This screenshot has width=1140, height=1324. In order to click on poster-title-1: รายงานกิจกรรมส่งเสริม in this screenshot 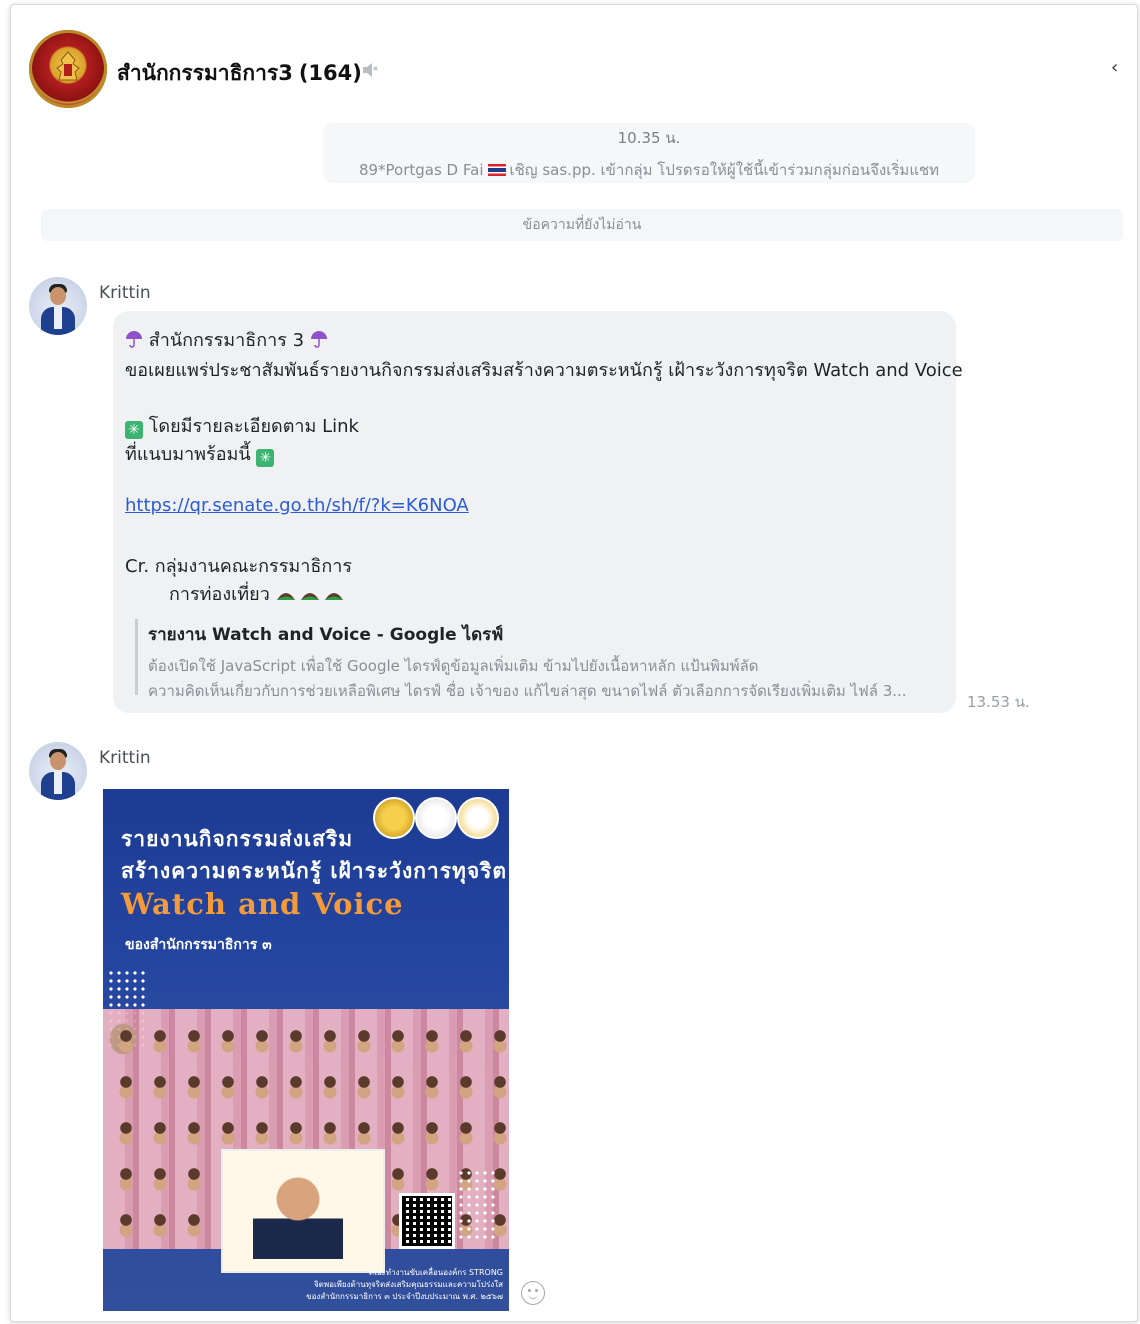, I will do `click(237, 838)`.